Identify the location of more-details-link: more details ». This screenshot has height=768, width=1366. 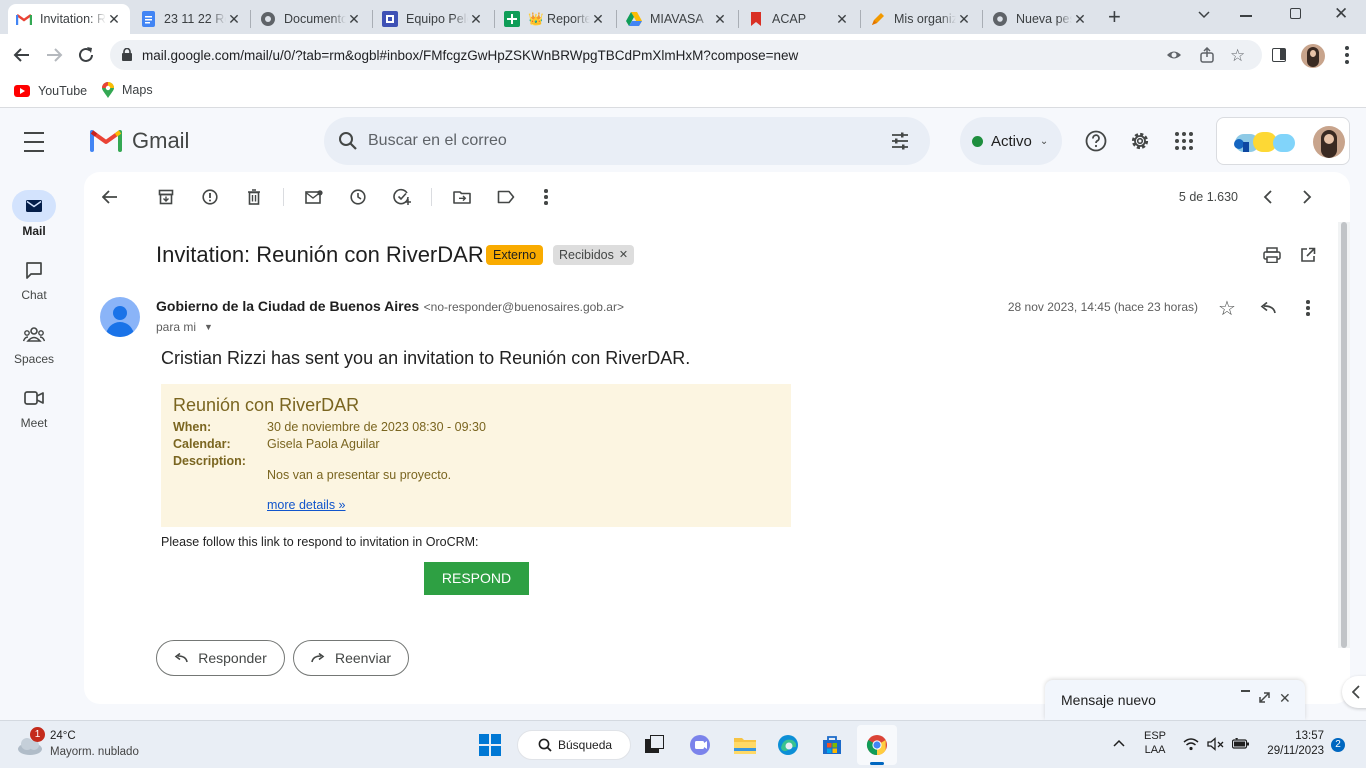
(306, 505).